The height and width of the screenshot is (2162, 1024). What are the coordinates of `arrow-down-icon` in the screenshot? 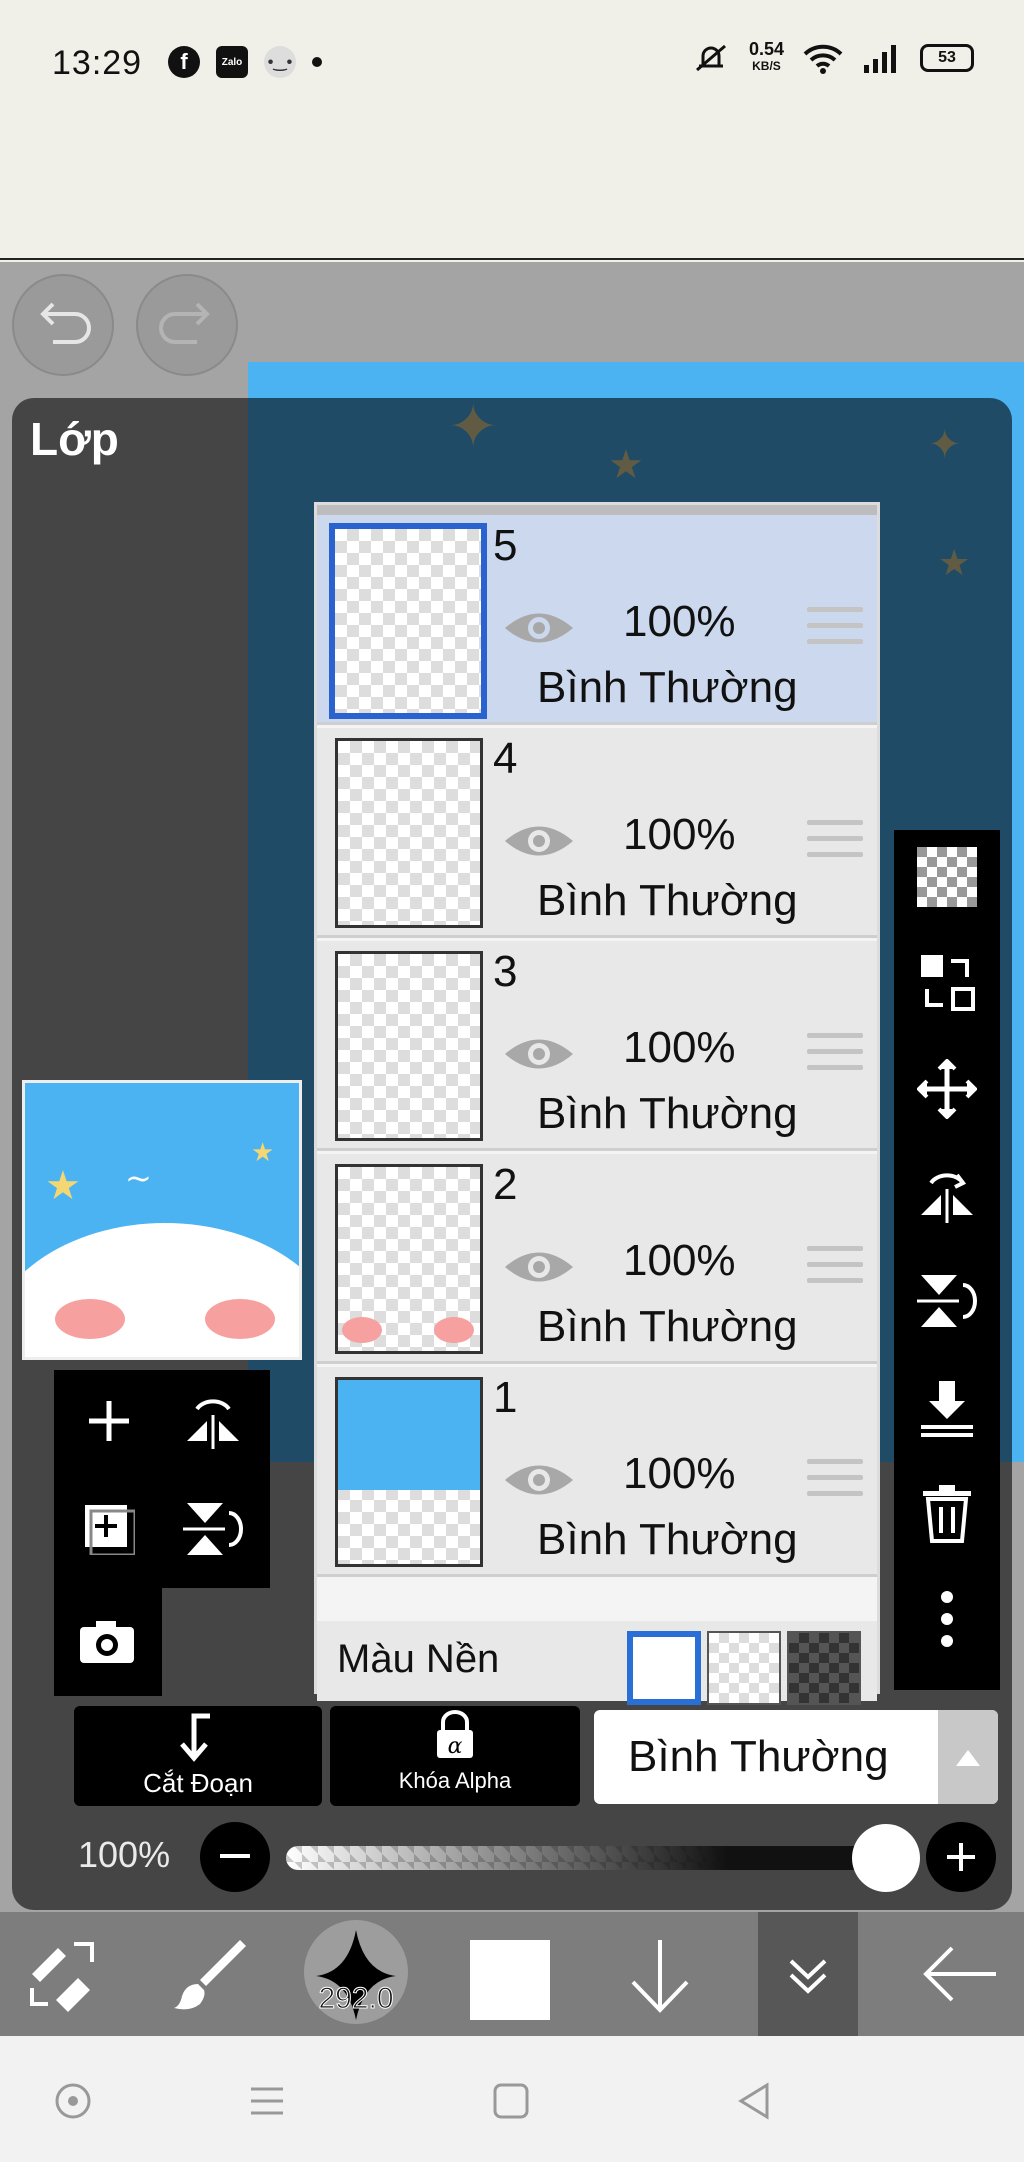 It's located at (660, 1976).